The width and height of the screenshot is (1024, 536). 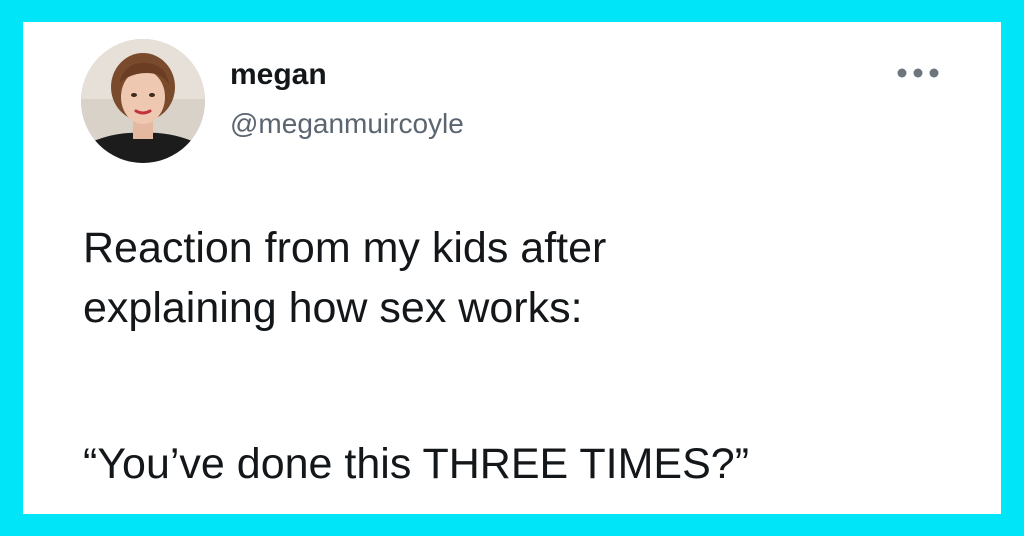 What do you see at coordinates (278, 75) in the screenshot?
I see `display-name: megan` at bounding box center [278, 75].